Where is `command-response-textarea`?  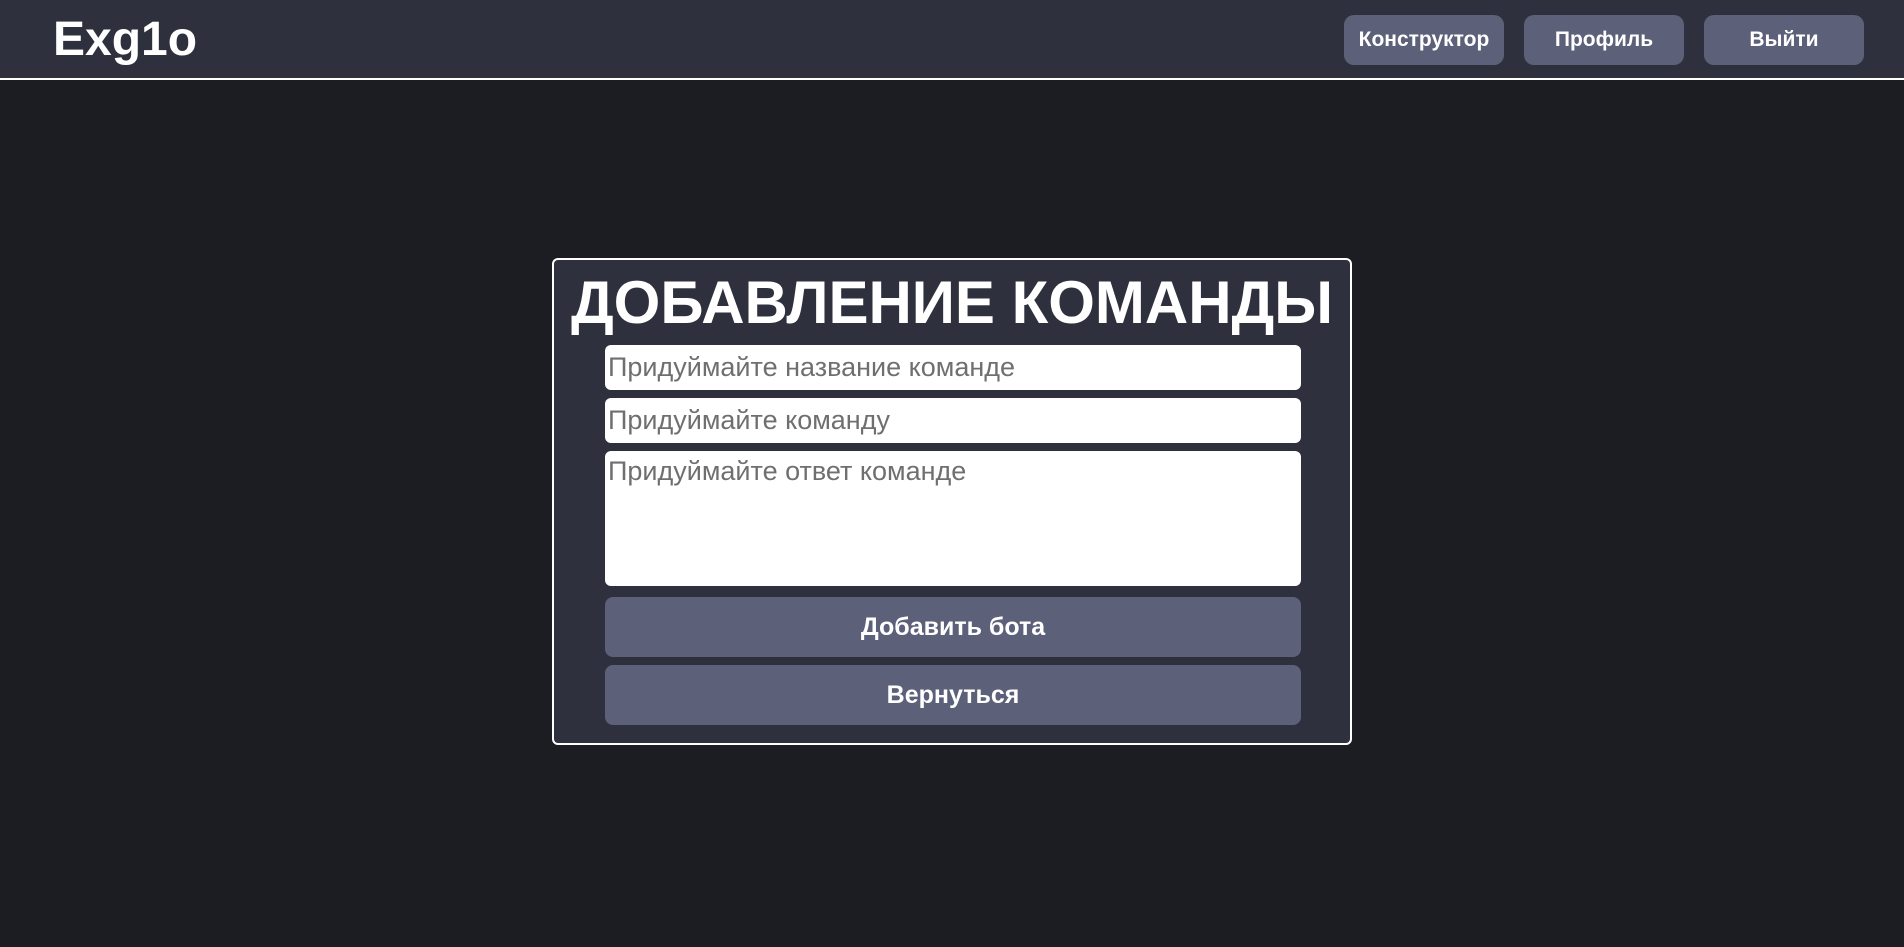
command-response-textarea is located at coordinates (953, 518).